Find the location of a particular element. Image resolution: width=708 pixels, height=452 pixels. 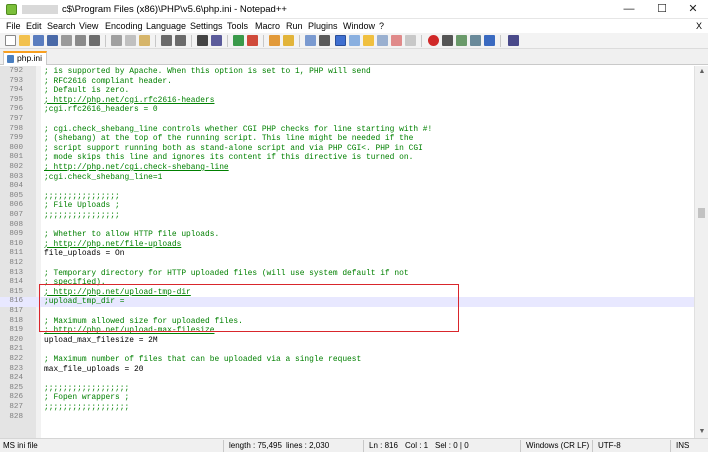

spell-check-icon is located at coordinates (513, 40).